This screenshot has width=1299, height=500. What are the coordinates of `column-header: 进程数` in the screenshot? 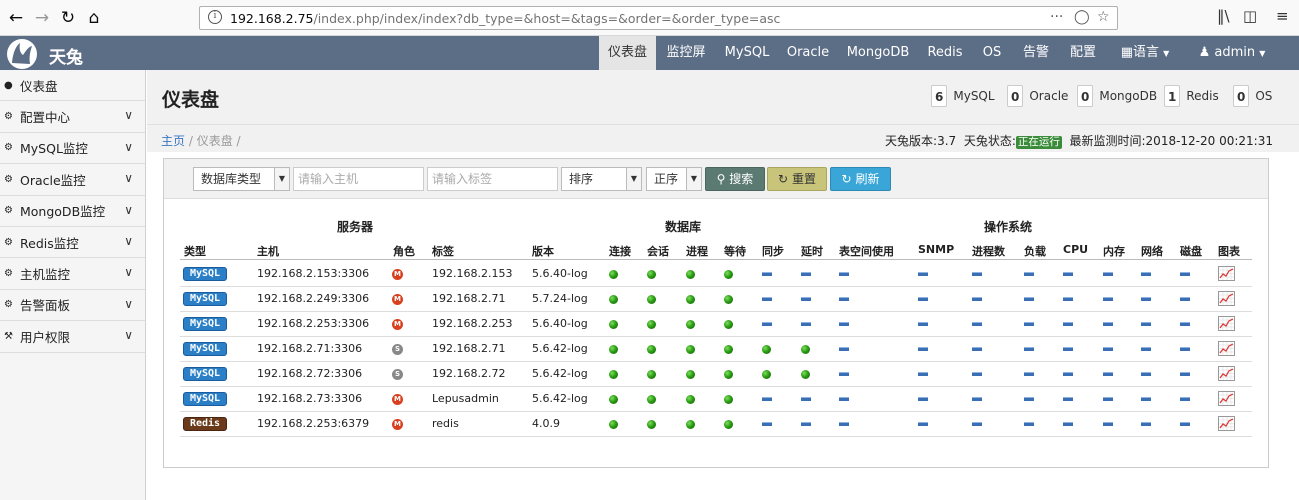 It's located at (988, 251).